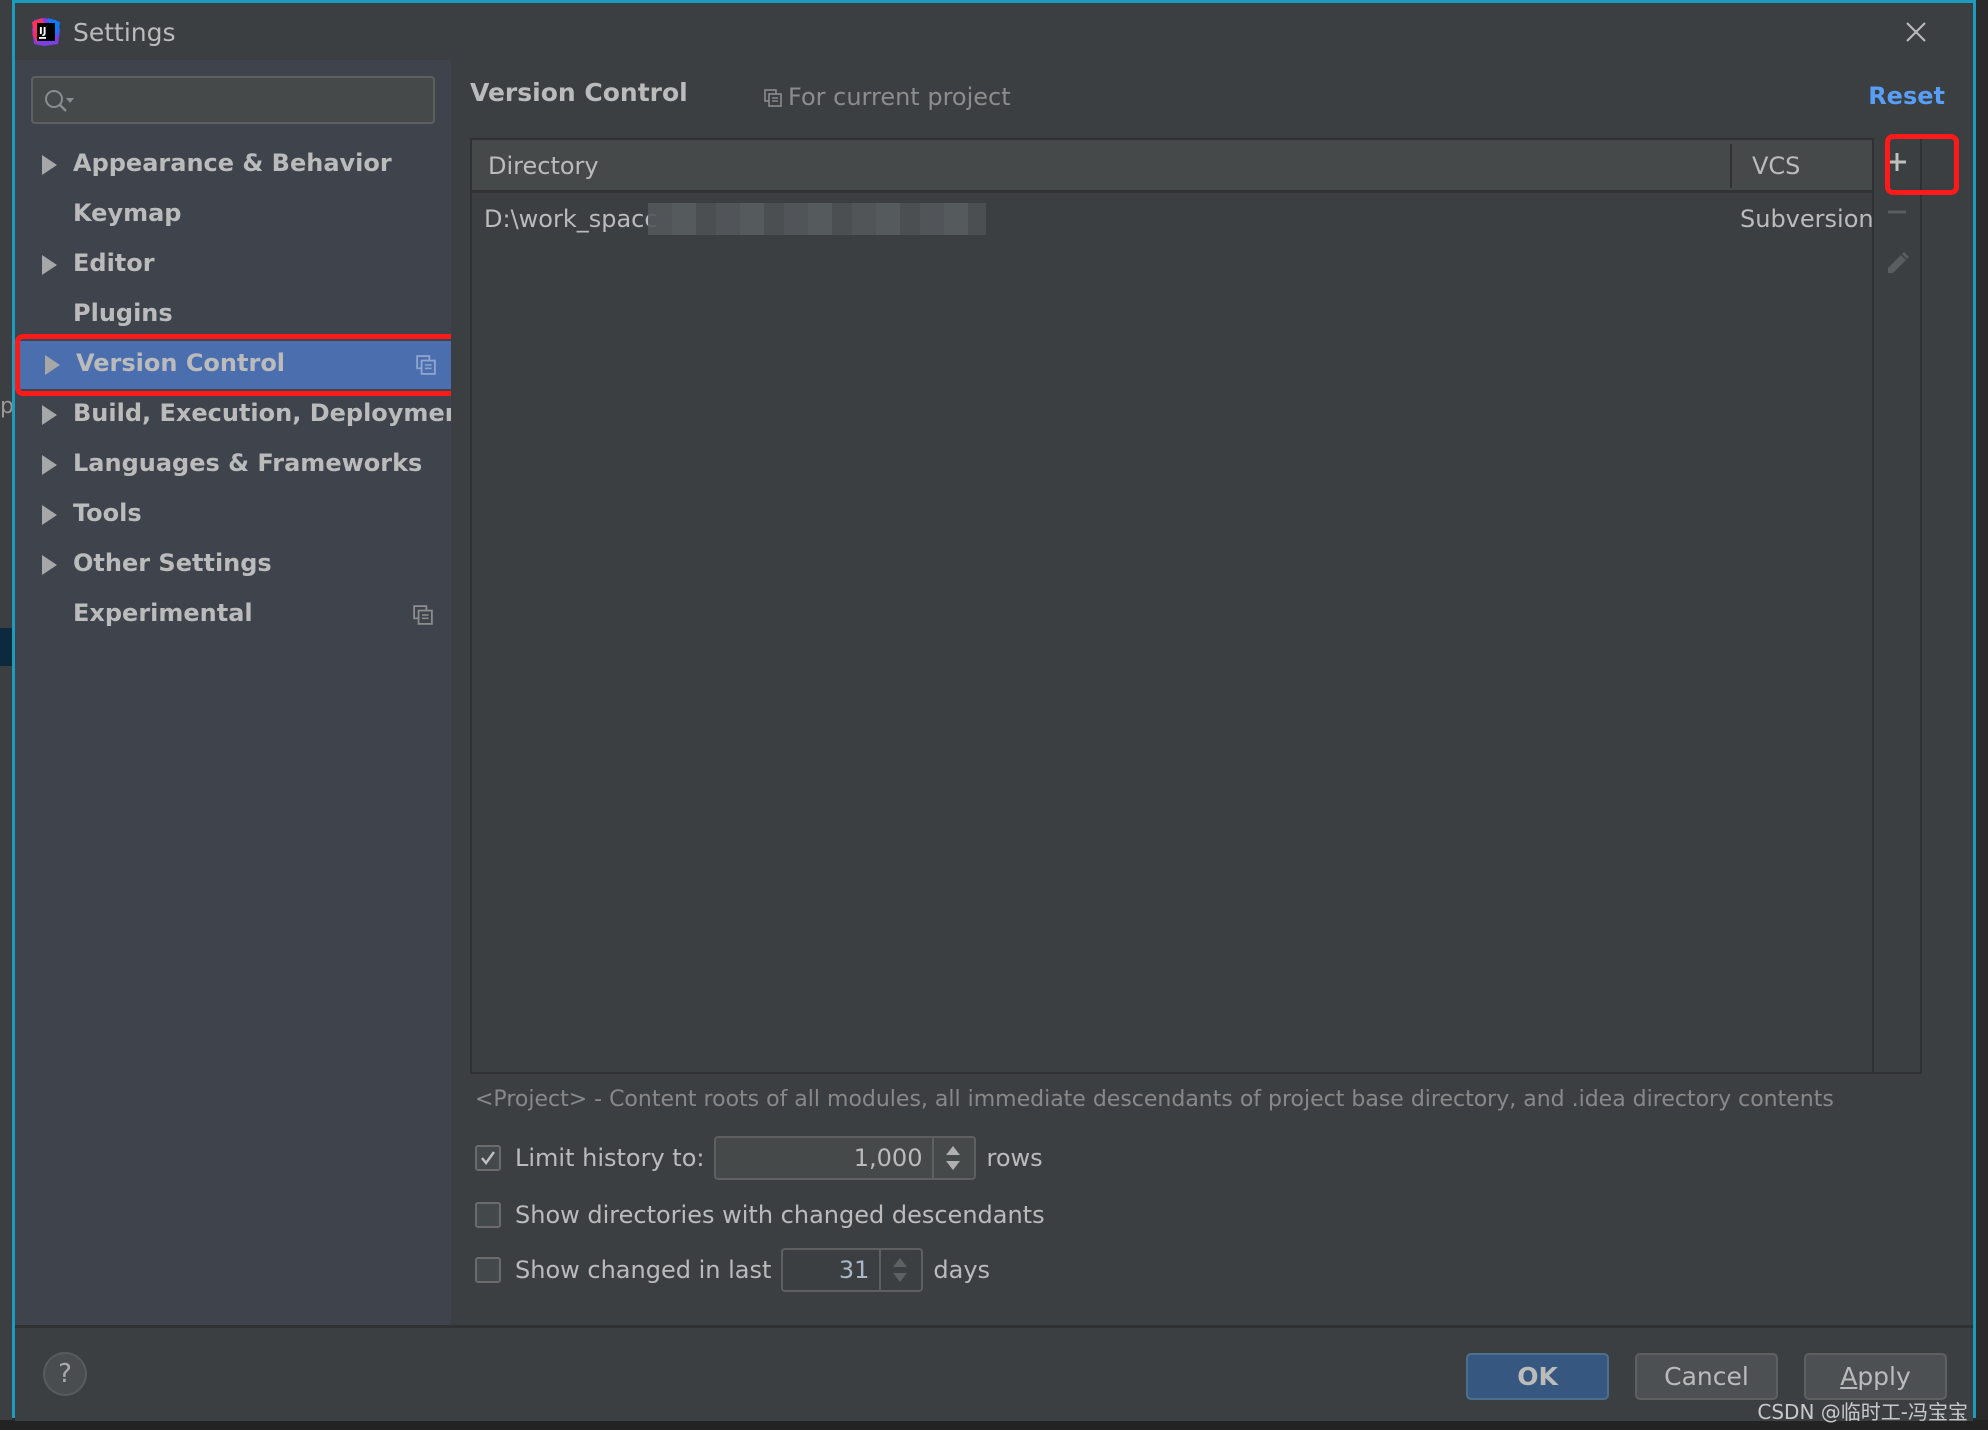 Image resolution: width=1988 pixels, height=1430 pixels. What do you see at coordinates (248, 463) in the screenshot?
I see `sidebar-item-label: Languages & Frameworks` at bounding box center [248, 463].